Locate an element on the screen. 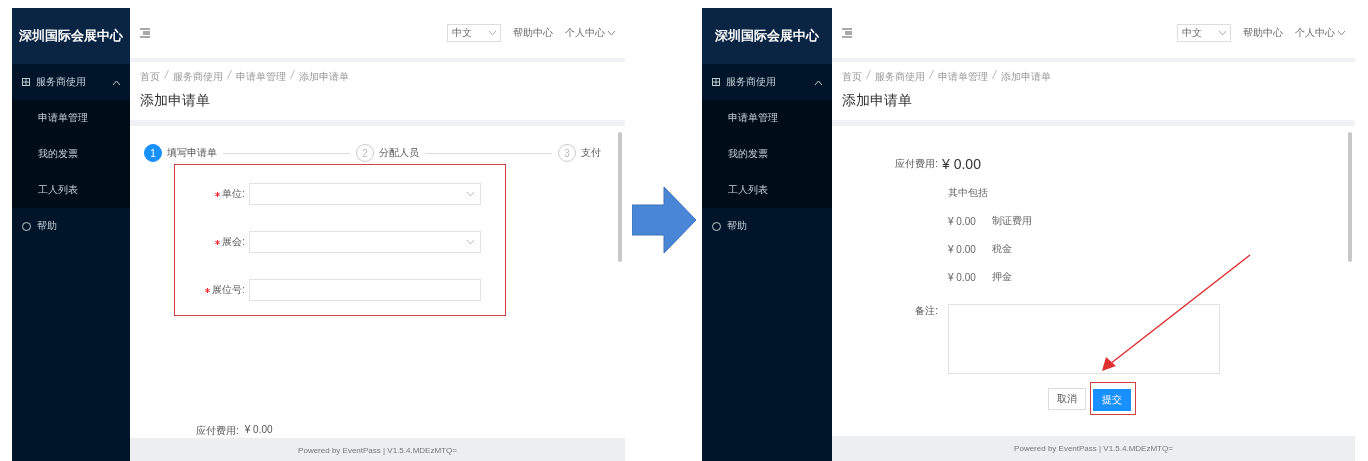  remark-field is located at coordinates (1084, 339).